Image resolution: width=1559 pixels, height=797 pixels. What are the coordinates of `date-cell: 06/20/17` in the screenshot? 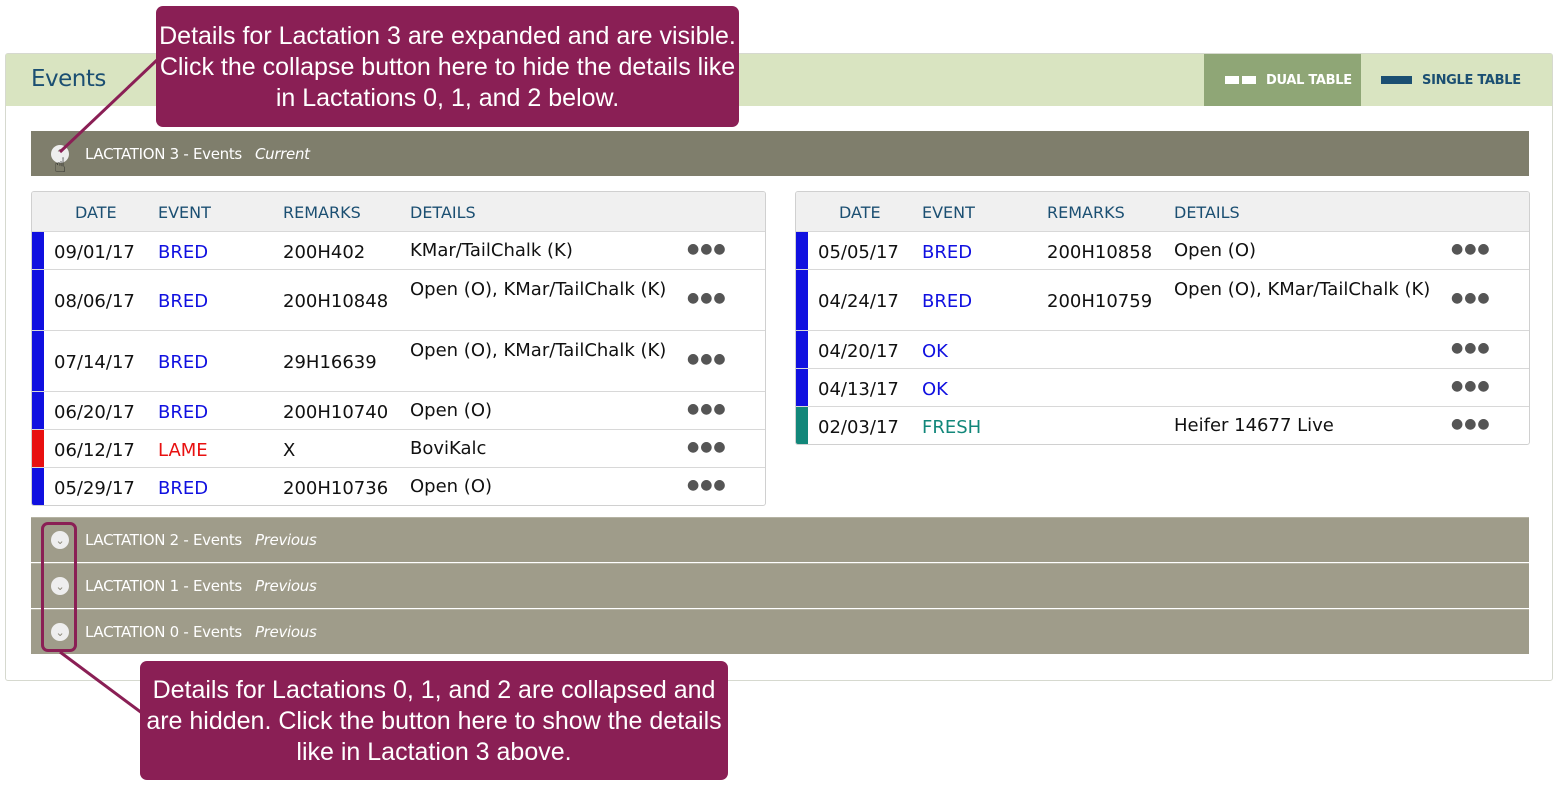 It's located at (94, 412).